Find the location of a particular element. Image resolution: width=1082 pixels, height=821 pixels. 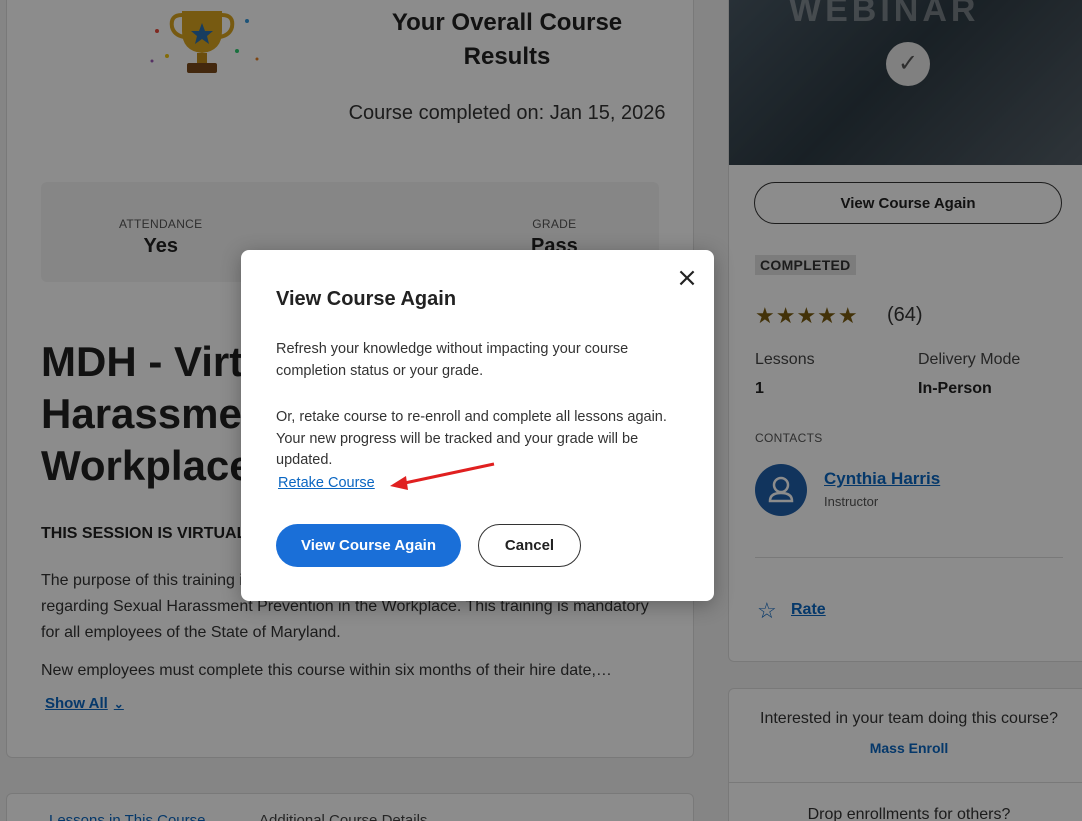

cancel-button: Cancel is located at coordinates (529, 545).